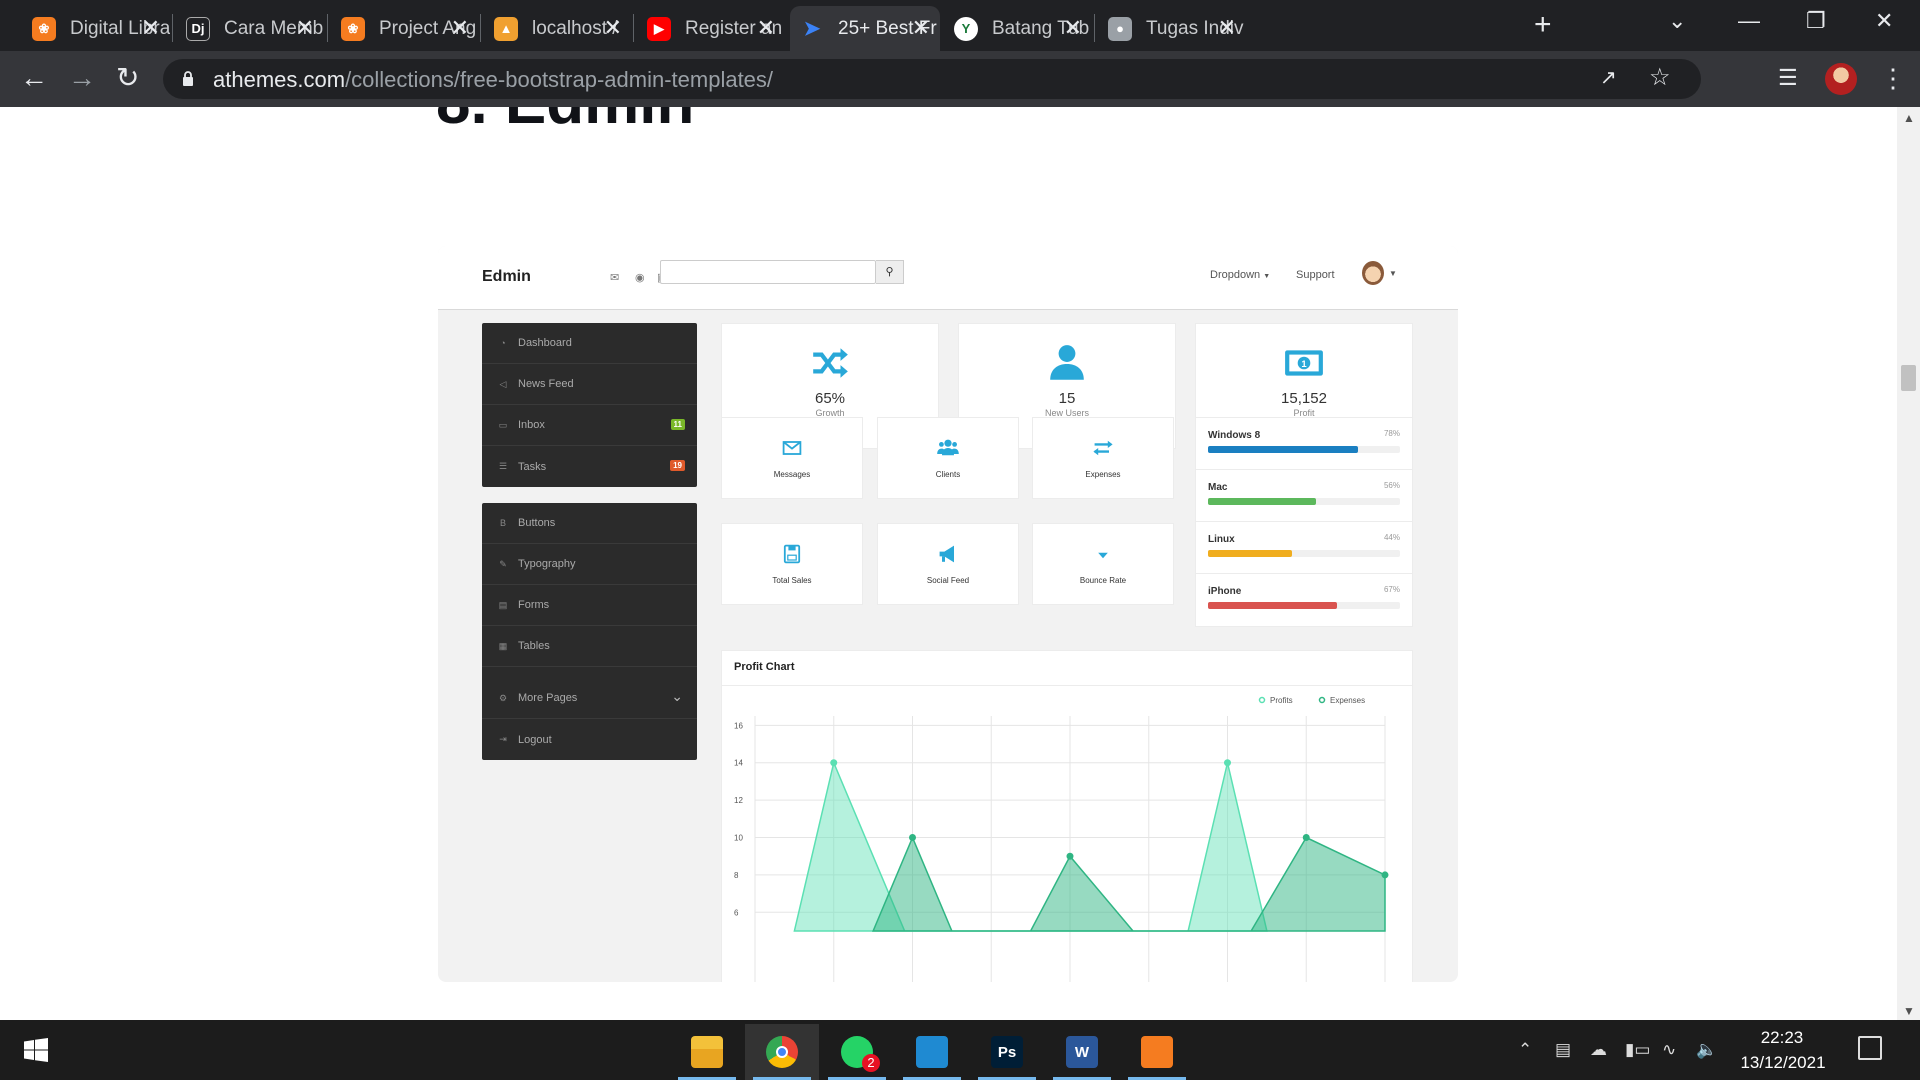 This screenshot has width=1920, height=1080. Describe the element at coordinates (932, 1052) in the screenshot. I see `vscode-icon` at that location.